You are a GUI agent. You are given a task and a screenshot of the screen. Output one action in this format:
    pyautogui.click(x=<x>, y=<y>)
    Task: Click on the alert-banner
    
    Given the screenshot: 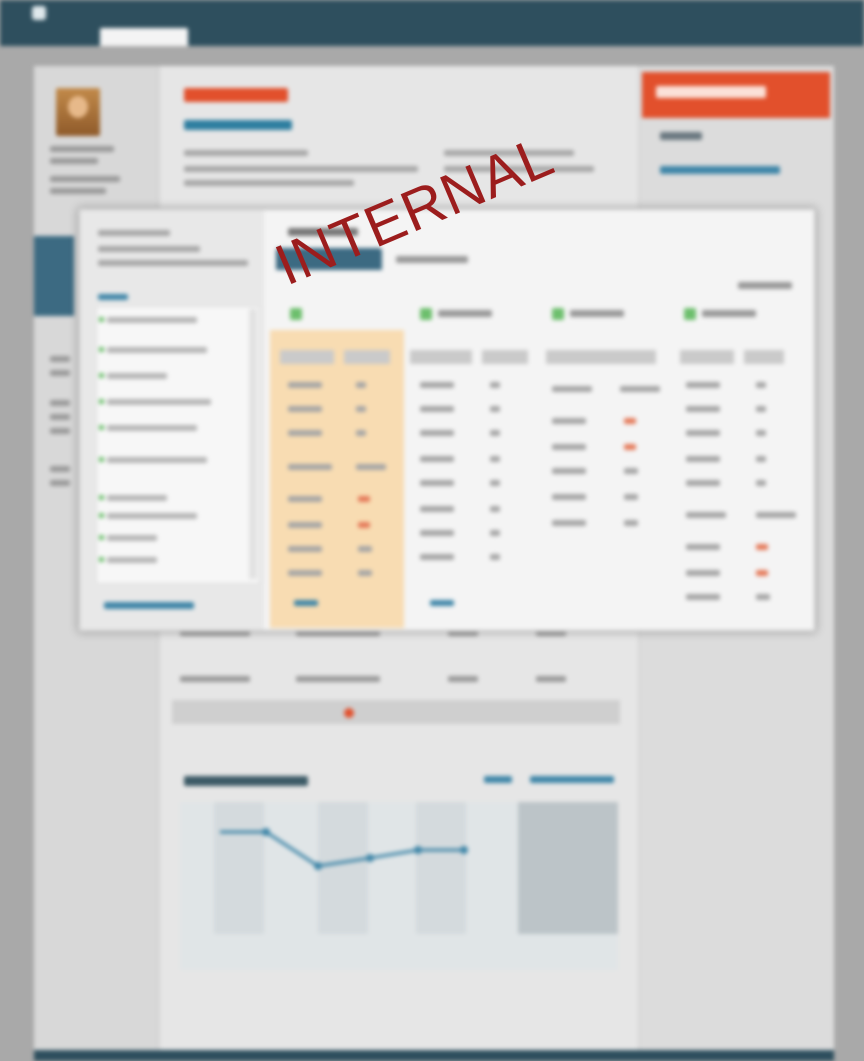 What is the action you would take?
    pyautogui.click(x=736, y=95)
    